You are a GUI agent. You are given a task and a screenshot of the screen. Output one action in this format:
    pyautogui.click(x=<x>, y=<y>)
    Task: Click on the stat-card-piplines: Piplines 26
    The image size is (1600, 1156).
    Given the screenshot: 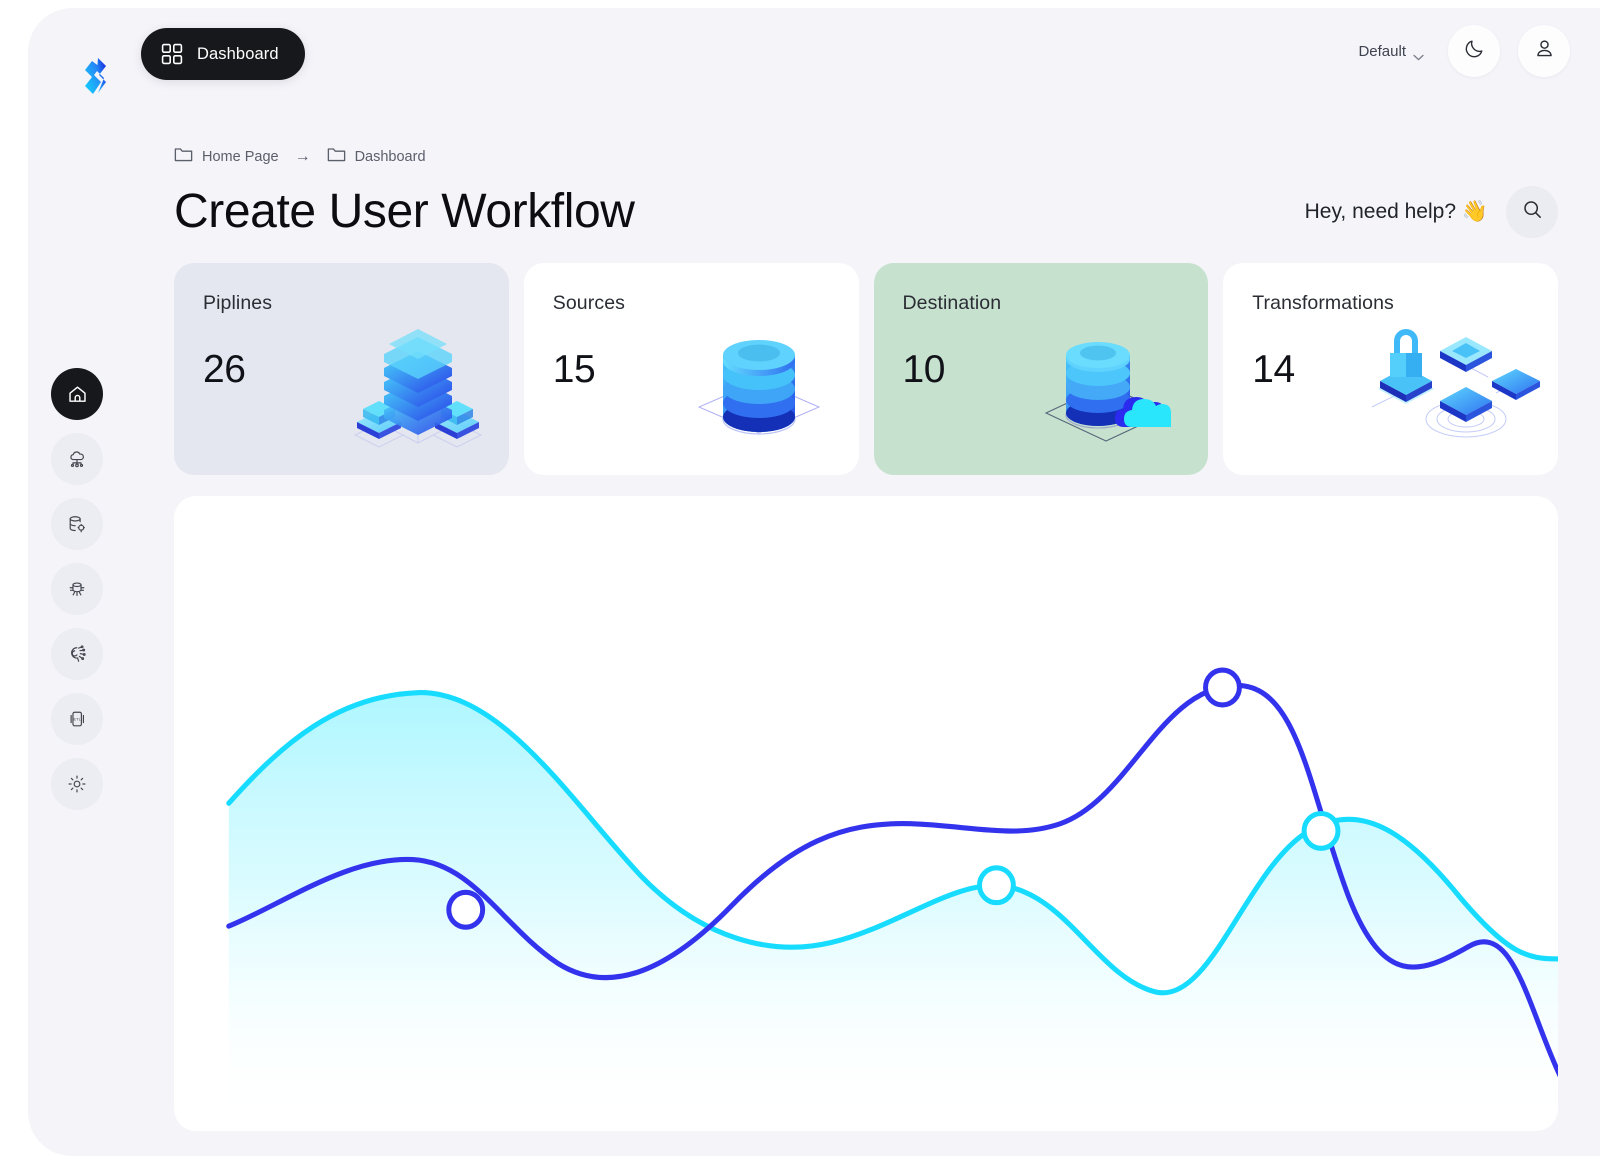 What is the action you would take?
    pyautogui.click(x=341, y=369)
    